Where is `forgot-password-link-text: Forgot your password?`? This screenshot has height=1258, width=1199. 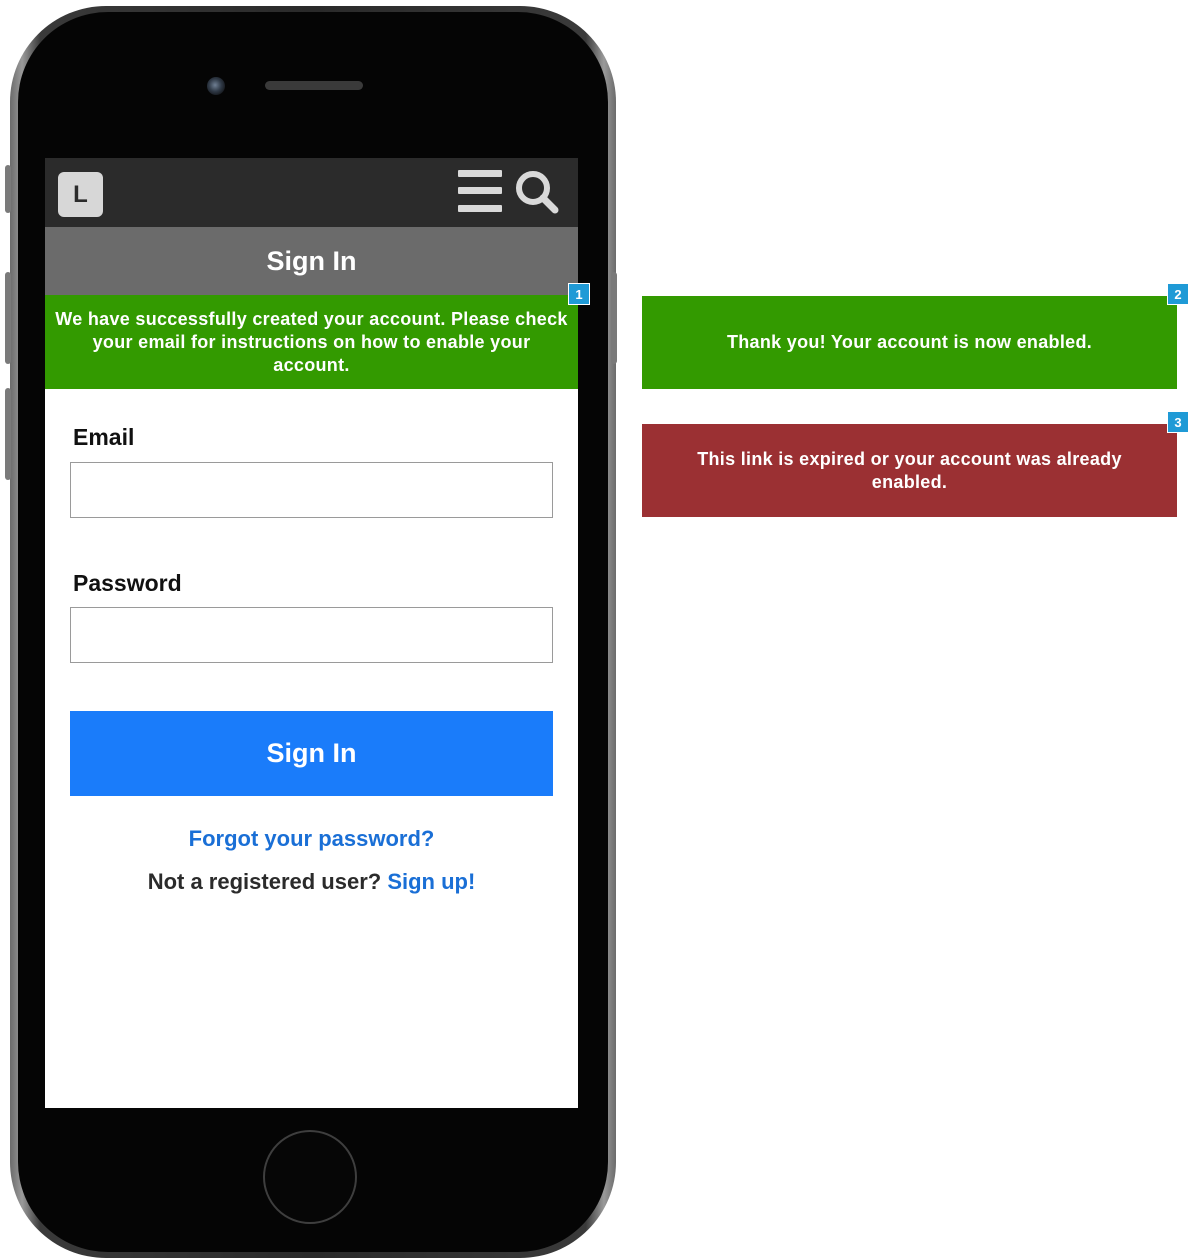
forgot-password-link-text: Forgot your password? is located at coordinates (312, 838).